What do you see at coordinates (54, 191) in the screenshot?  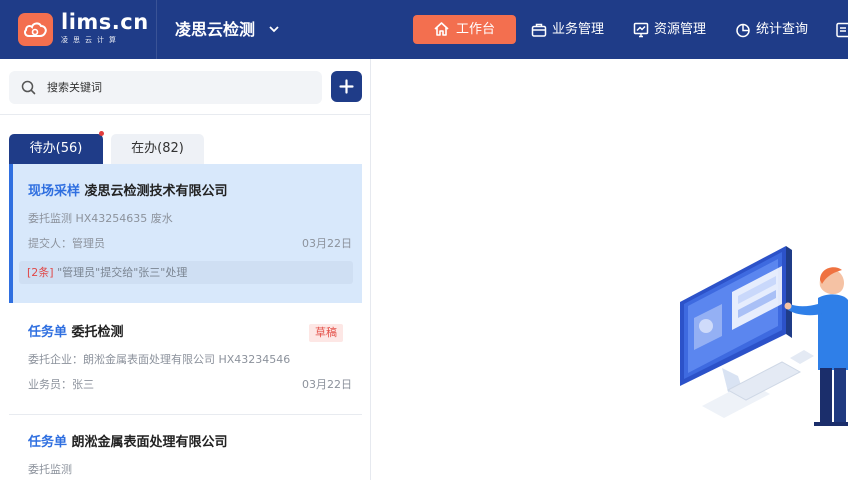 I see `card-type: 现场采样` at bounding box center [54, 191].